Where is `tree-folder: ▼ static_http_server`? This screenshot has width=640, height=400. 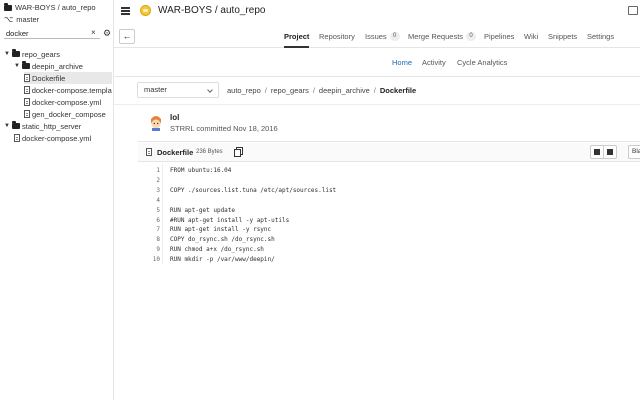 tree-folder: ▼ static_http_server is located at coordinates (58, 126).